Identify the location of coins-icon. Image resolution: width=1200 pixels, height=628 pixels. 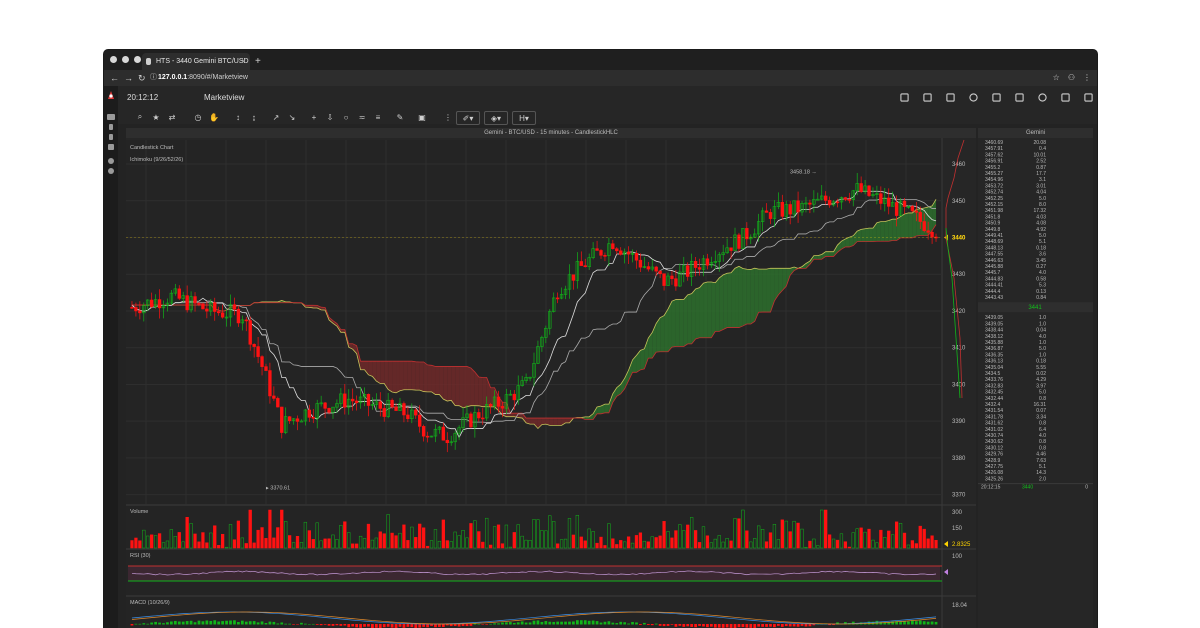
(1019, 97).